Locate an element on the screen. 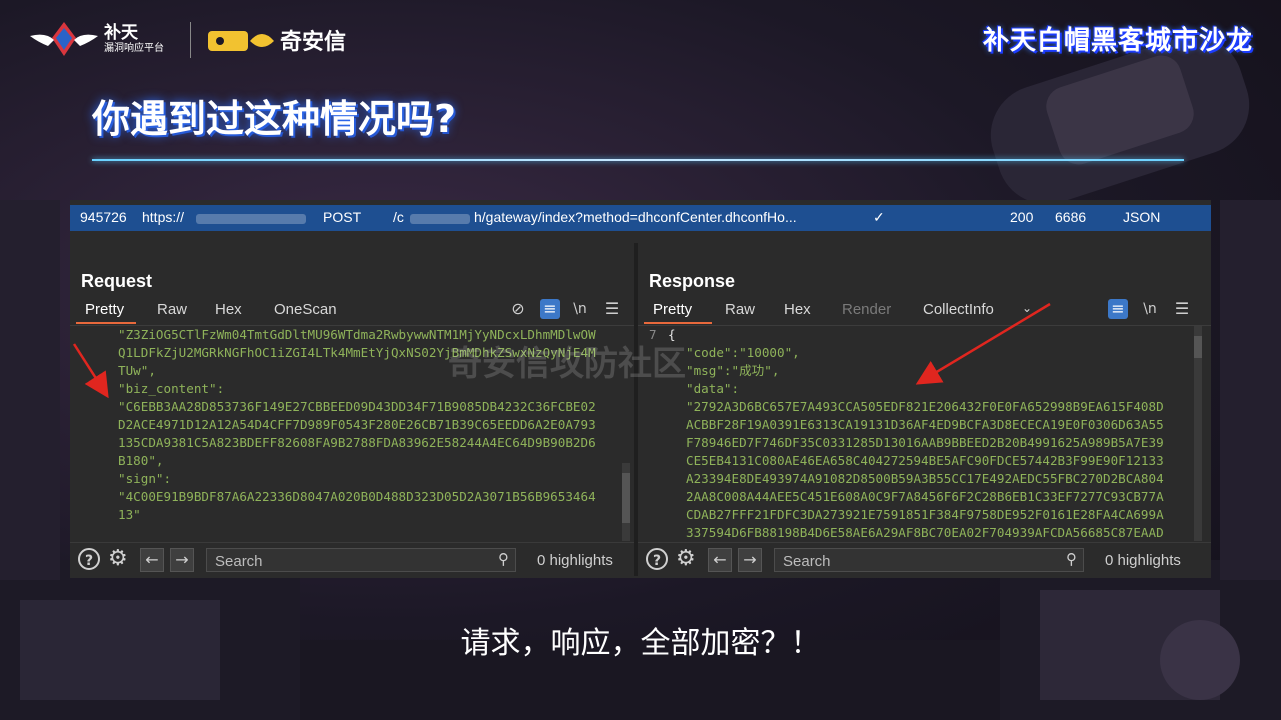 The height and width of the screenshot is (720, 1281). arrow-request is located at coordinates (90, 371).